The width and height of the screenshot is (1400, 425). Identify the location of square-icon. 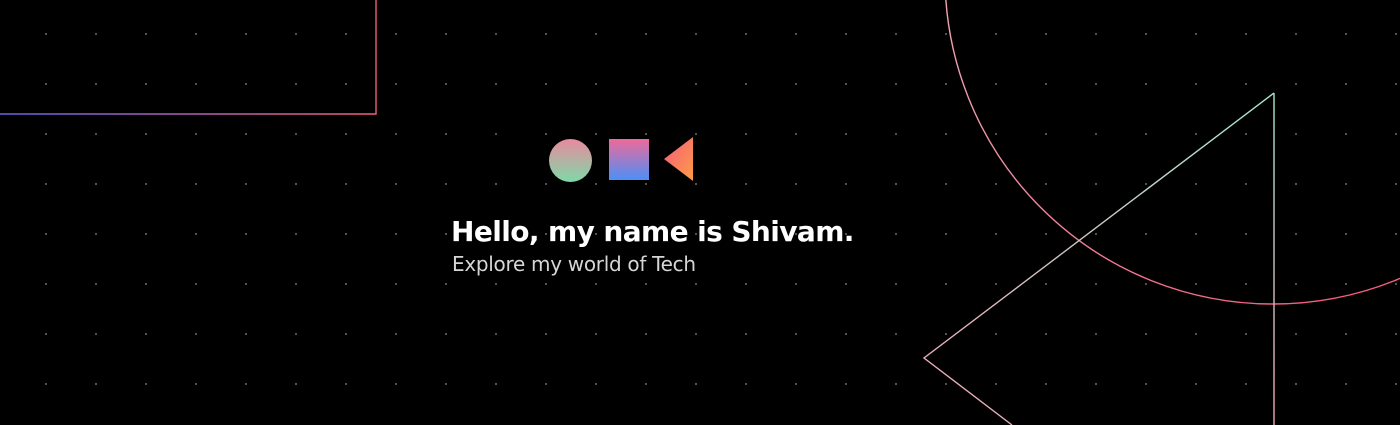
(629, 159).